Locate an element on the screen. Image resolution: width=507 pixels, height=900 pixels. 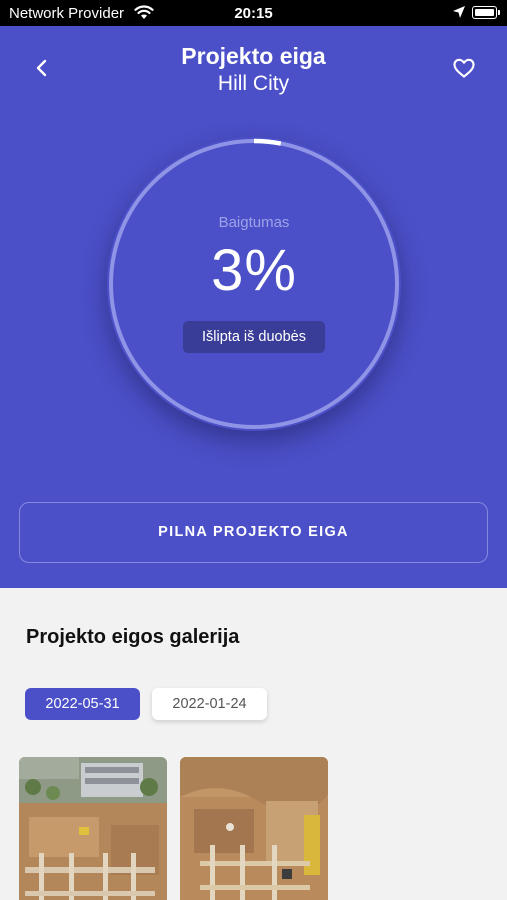
stage-badge: Išlipta iš duobės is located at coordinates (254, 337).